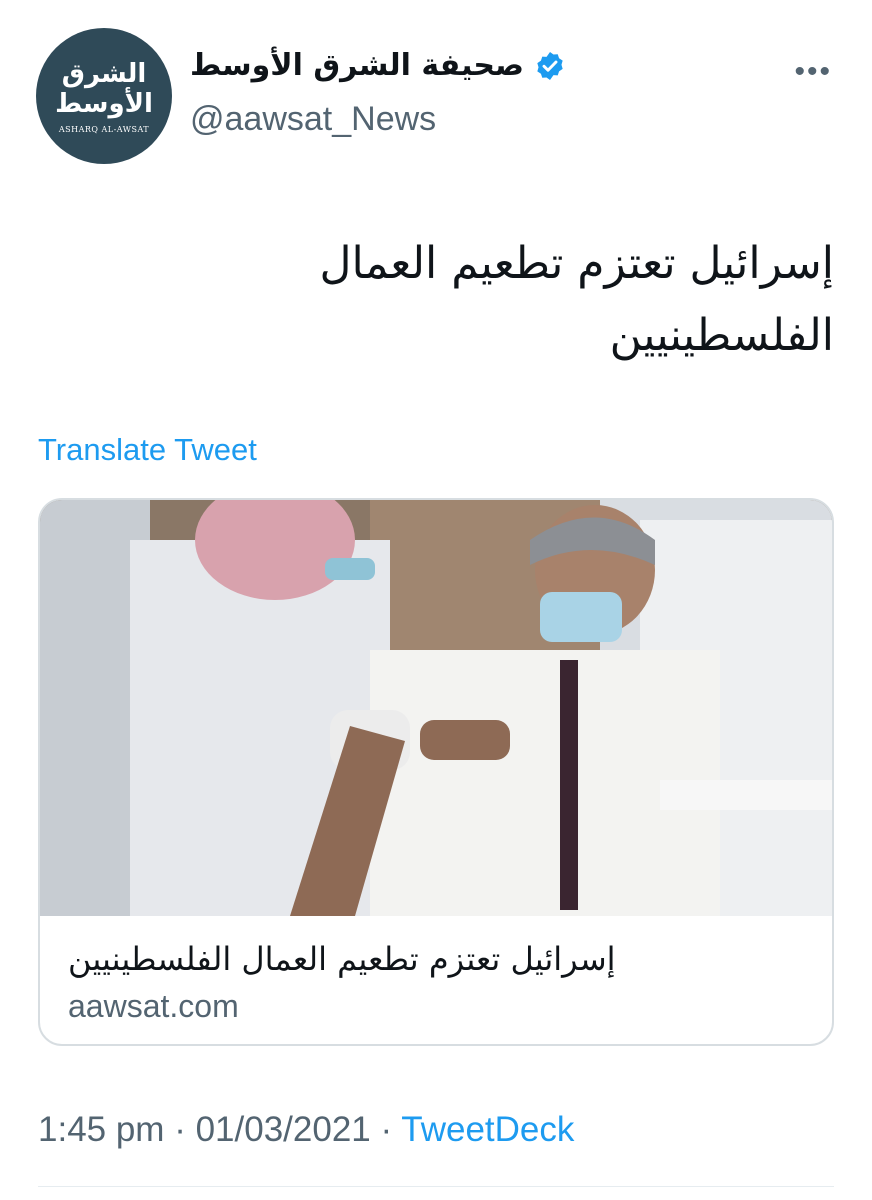  I want to click on tweet-time: 1:45 pm, so click(101, 1129).